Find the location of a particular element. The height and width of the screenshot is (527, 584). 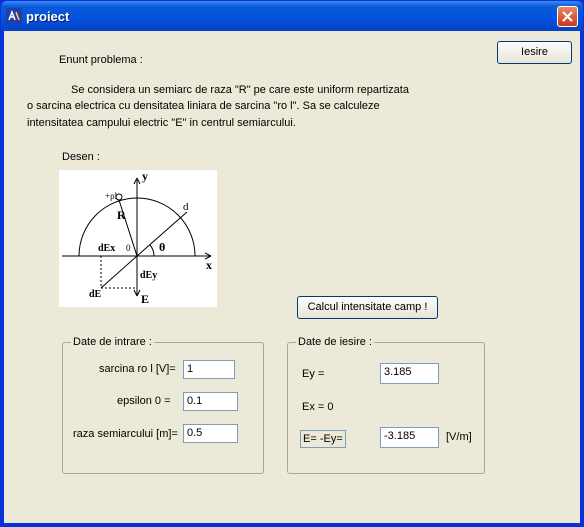

physics-diagram: y x +ρl R d θ 0 dEx dEy dE E is located at coordinates (138, 238).